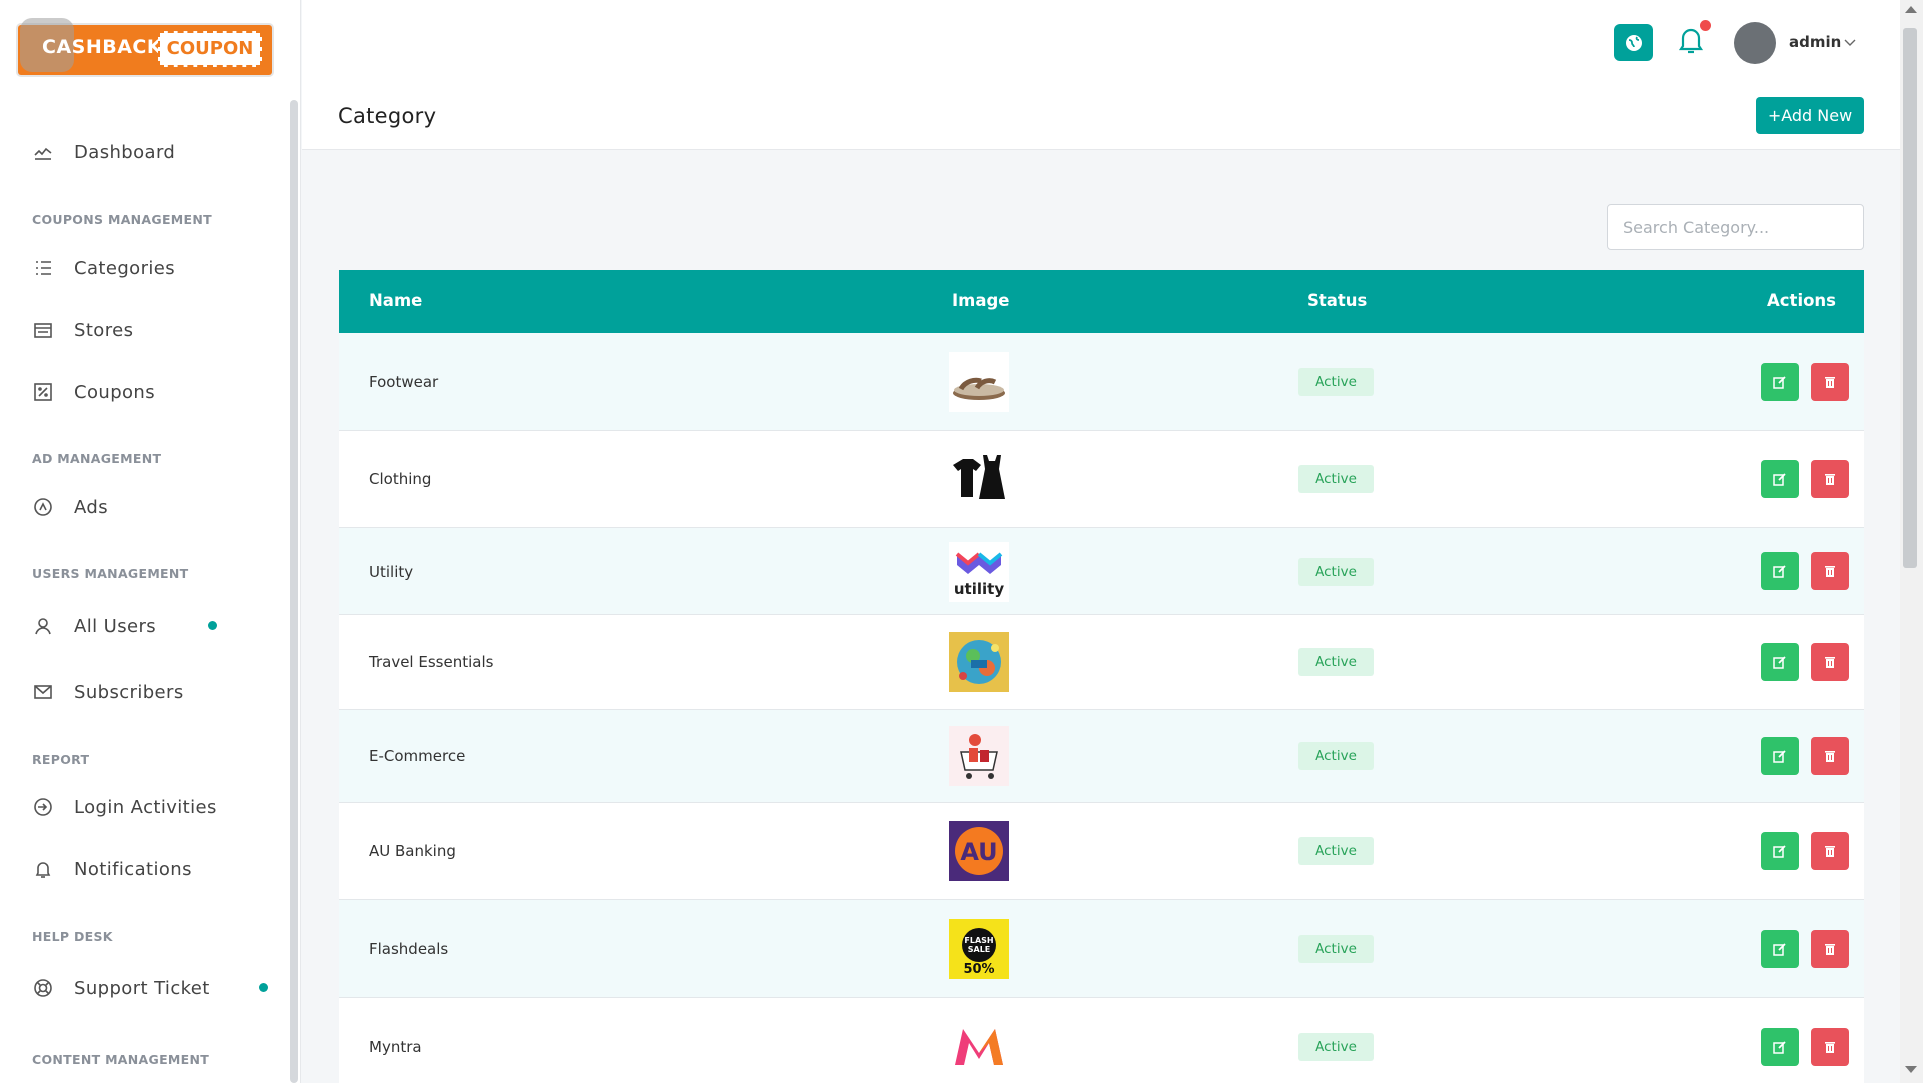  What do you see at coordinates (431, 662) in the screenshot?
I see `category-name: Travel Essentials` at bounding box center [431, 662].